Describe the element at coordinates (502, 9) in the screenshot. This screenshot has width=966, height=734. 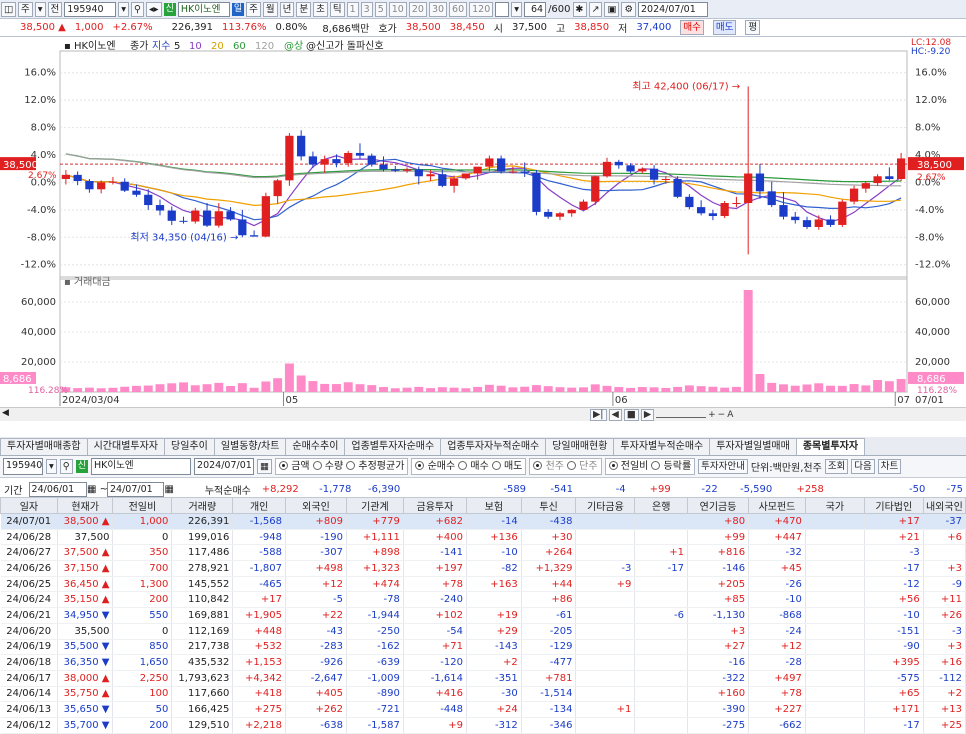
I see `interval-custom-input` at that location.